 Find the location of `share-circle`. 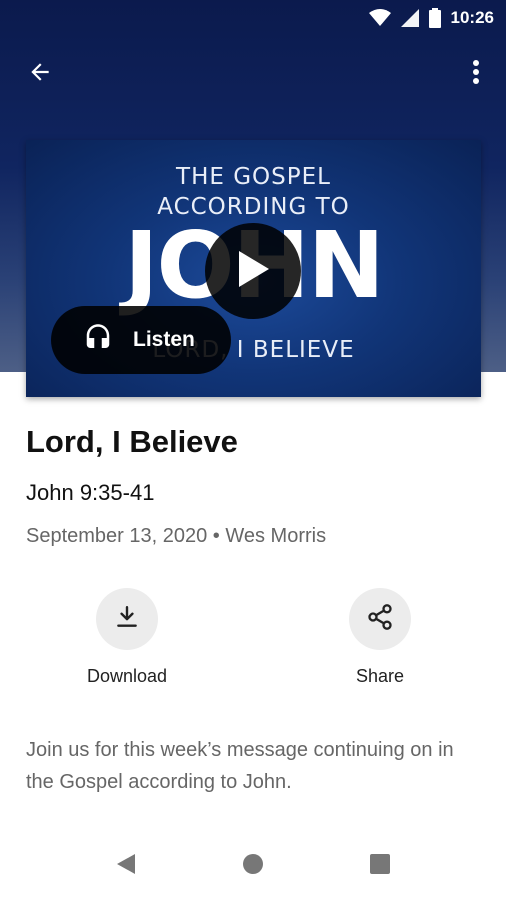

share-circle is located at coordinates (380, 619).